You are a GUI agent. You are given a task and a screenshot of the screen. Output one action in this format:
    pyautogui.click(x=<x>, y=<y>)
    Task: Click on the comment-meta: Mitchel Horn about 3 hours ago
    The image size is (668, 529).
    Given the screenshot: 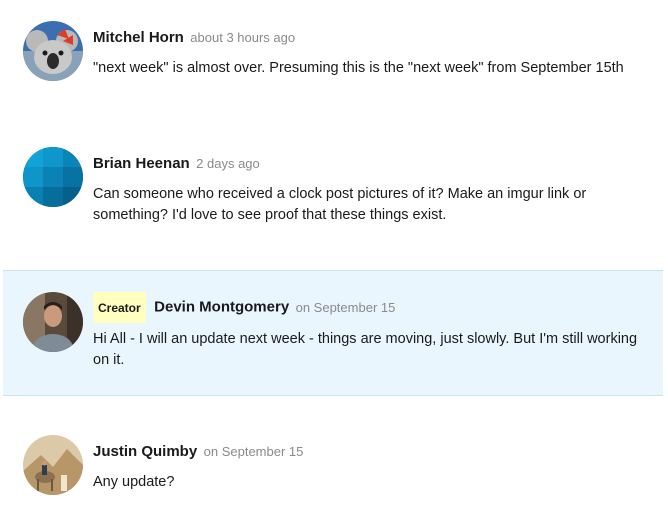 What is the action you would take?
    pyautogui.click(x=194, y=38)
    